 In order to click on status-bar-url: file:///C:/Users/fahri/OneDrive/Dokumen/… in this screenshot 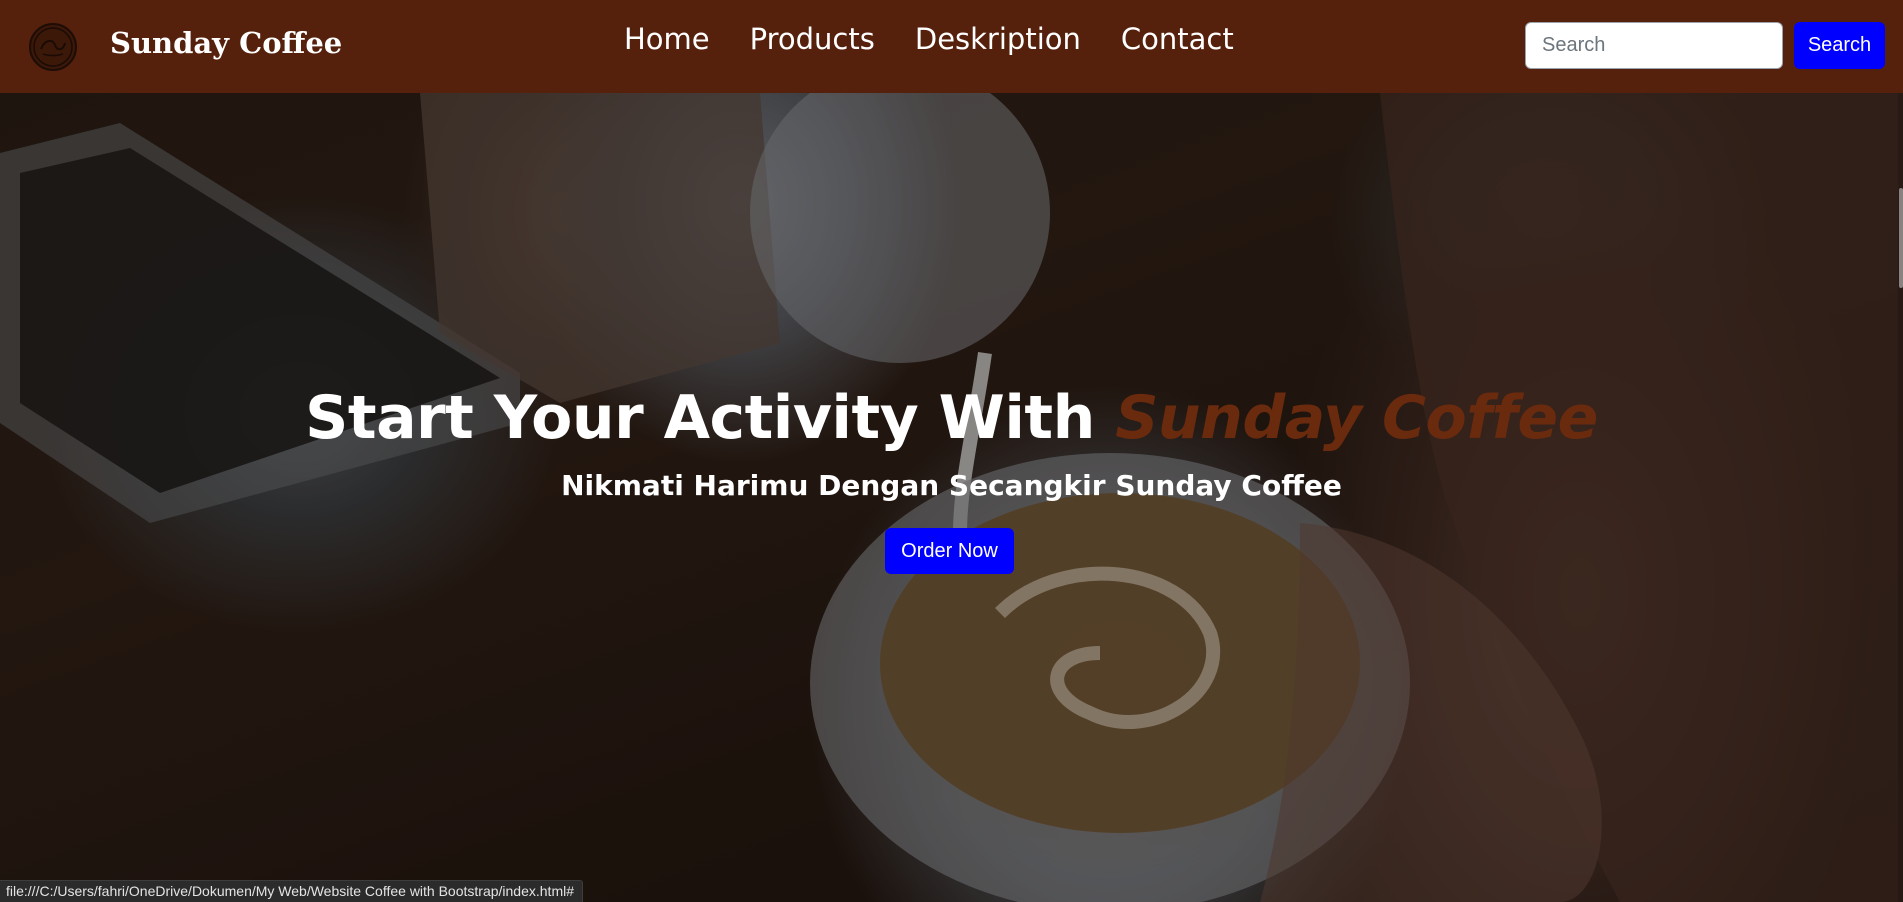, I will do `click(292, 891)`.